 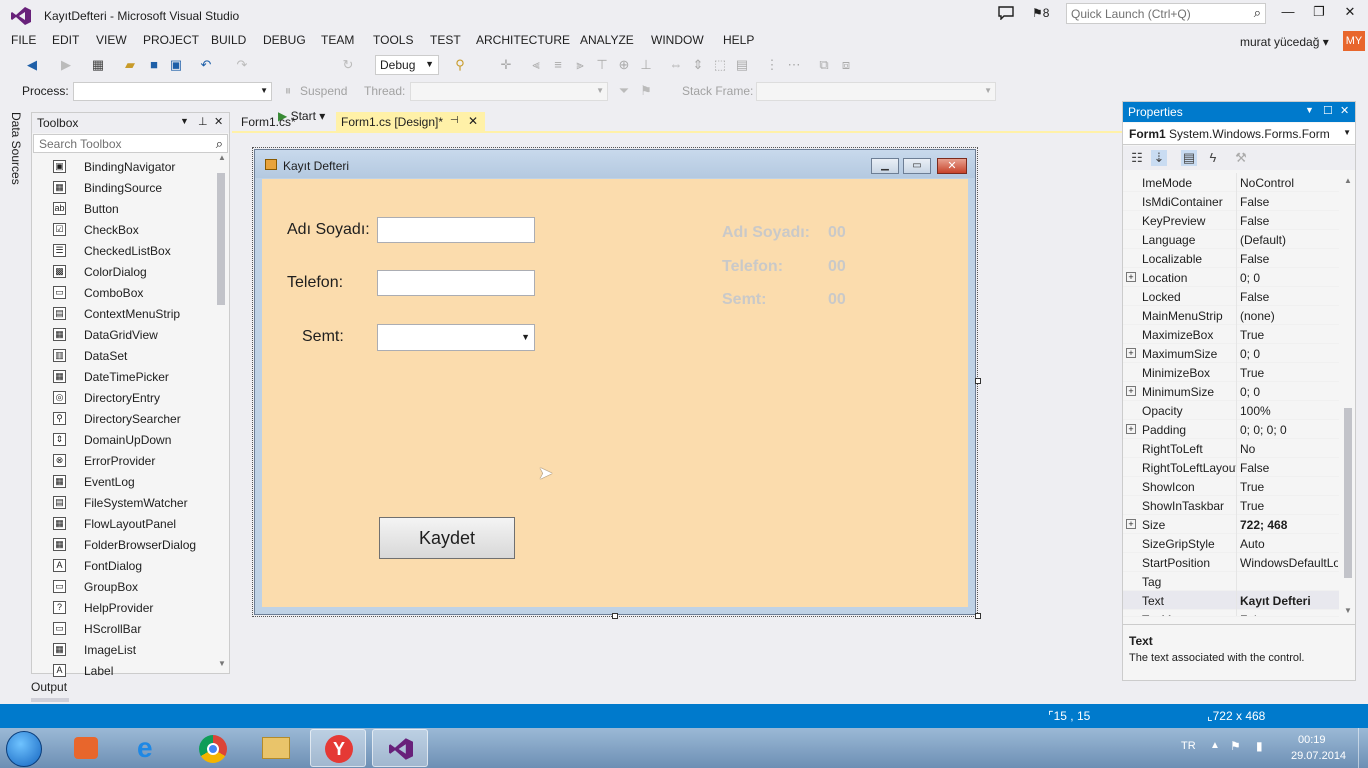 What do you see at coordinates (837, 233) in the screenshot?
I see `display-name-value: 00` at bounding box center [837, 233].